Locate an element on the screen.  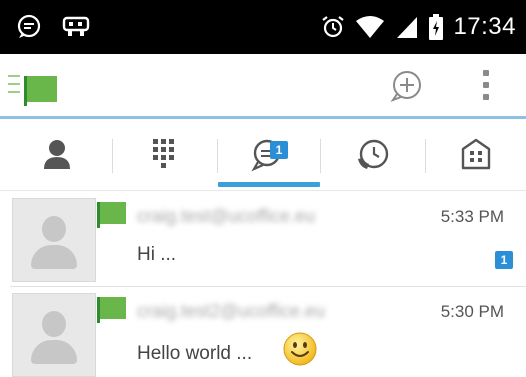
selected-tab-indicator is located at coordinates (269, 184).